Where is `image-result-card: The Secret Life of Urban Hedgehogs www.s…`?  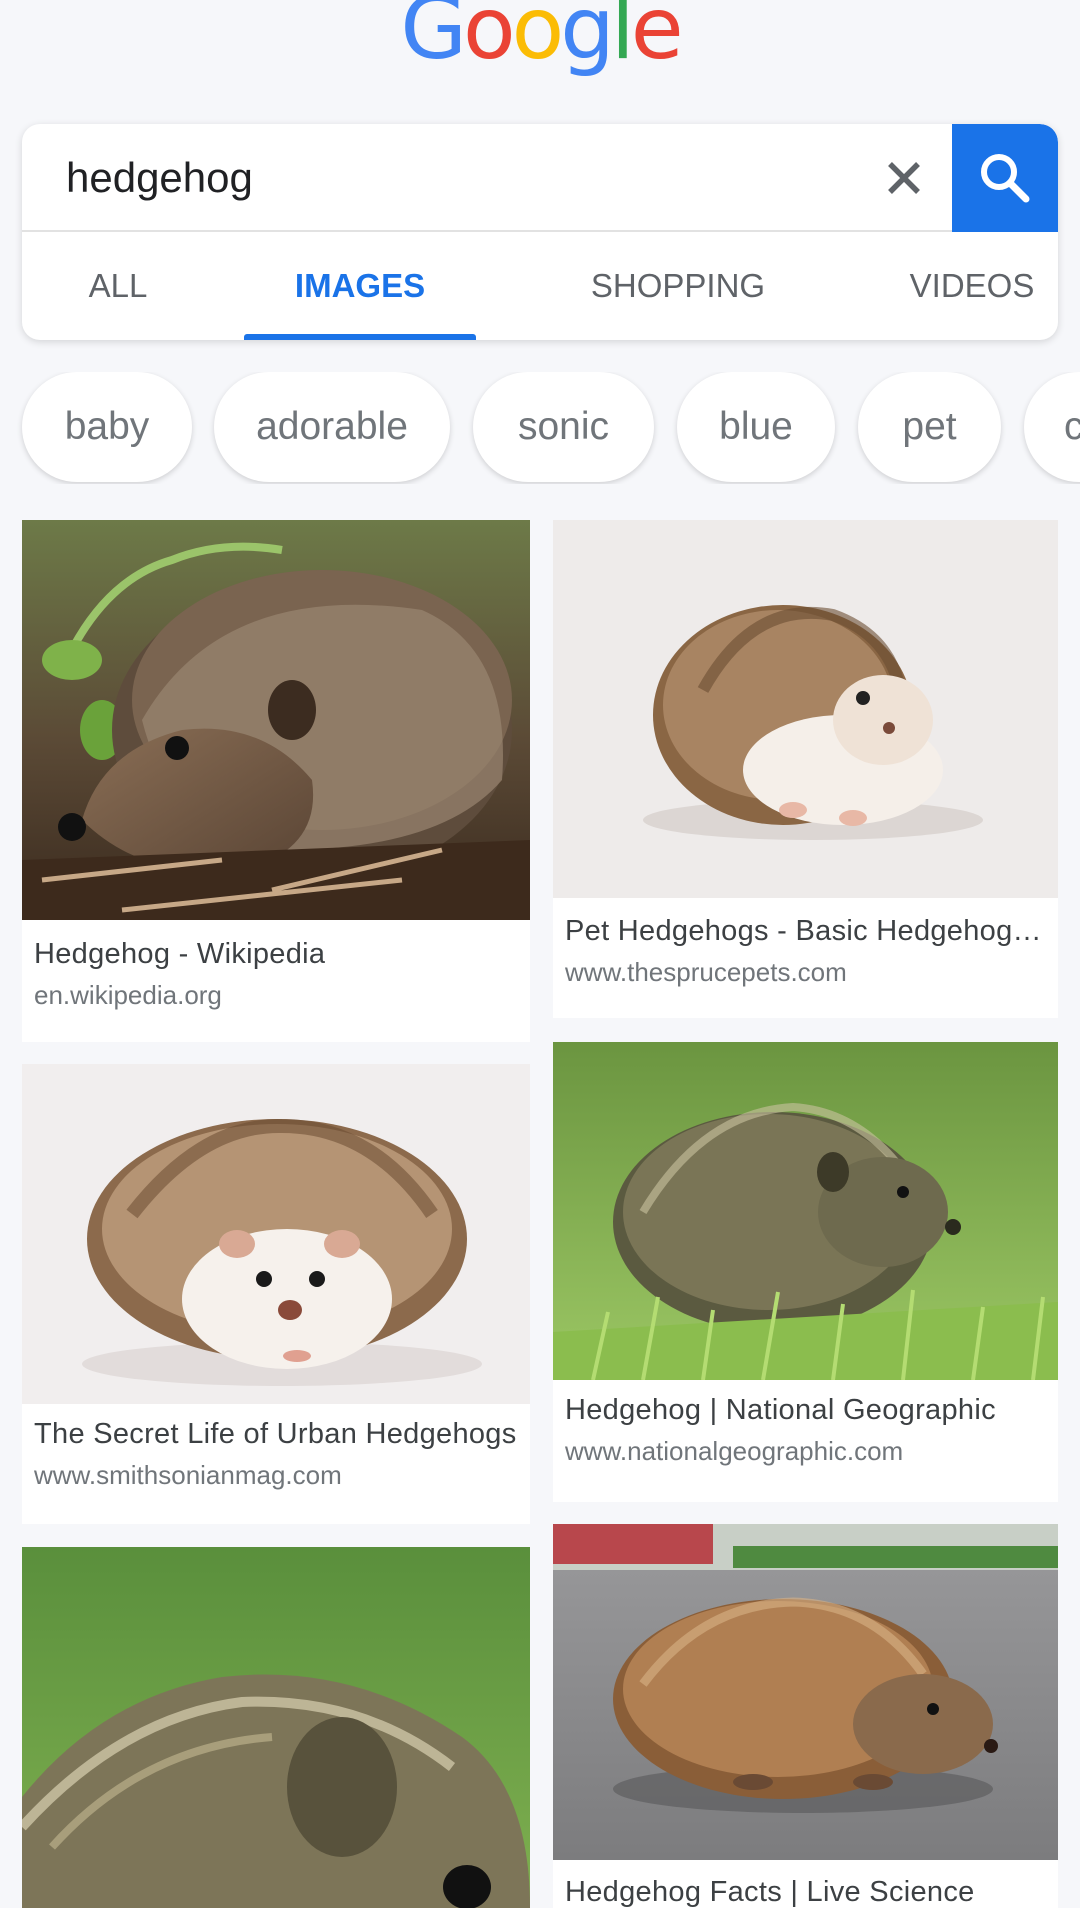
image-result-card: The Secret Life of Urban Hedgehogs www.s… is located at coordinates (276, 1294).